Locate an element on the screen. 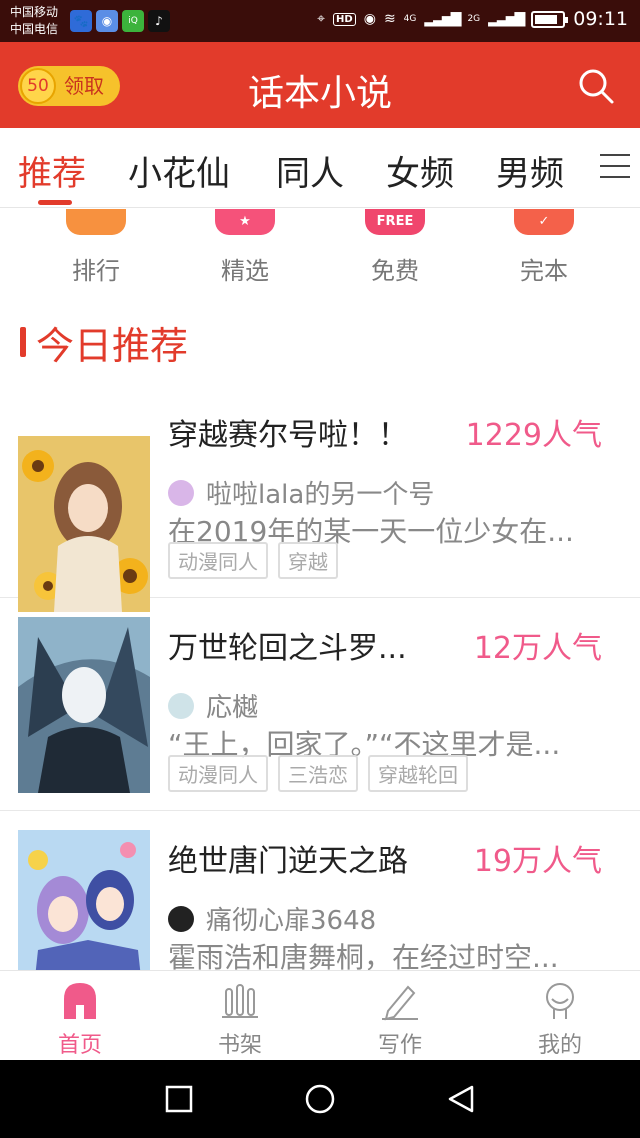 The height and width of the screenshot is (1138, 640). notification-icons: 🐾 ◉ iQ ♪ is located at coordinates (120, 21).